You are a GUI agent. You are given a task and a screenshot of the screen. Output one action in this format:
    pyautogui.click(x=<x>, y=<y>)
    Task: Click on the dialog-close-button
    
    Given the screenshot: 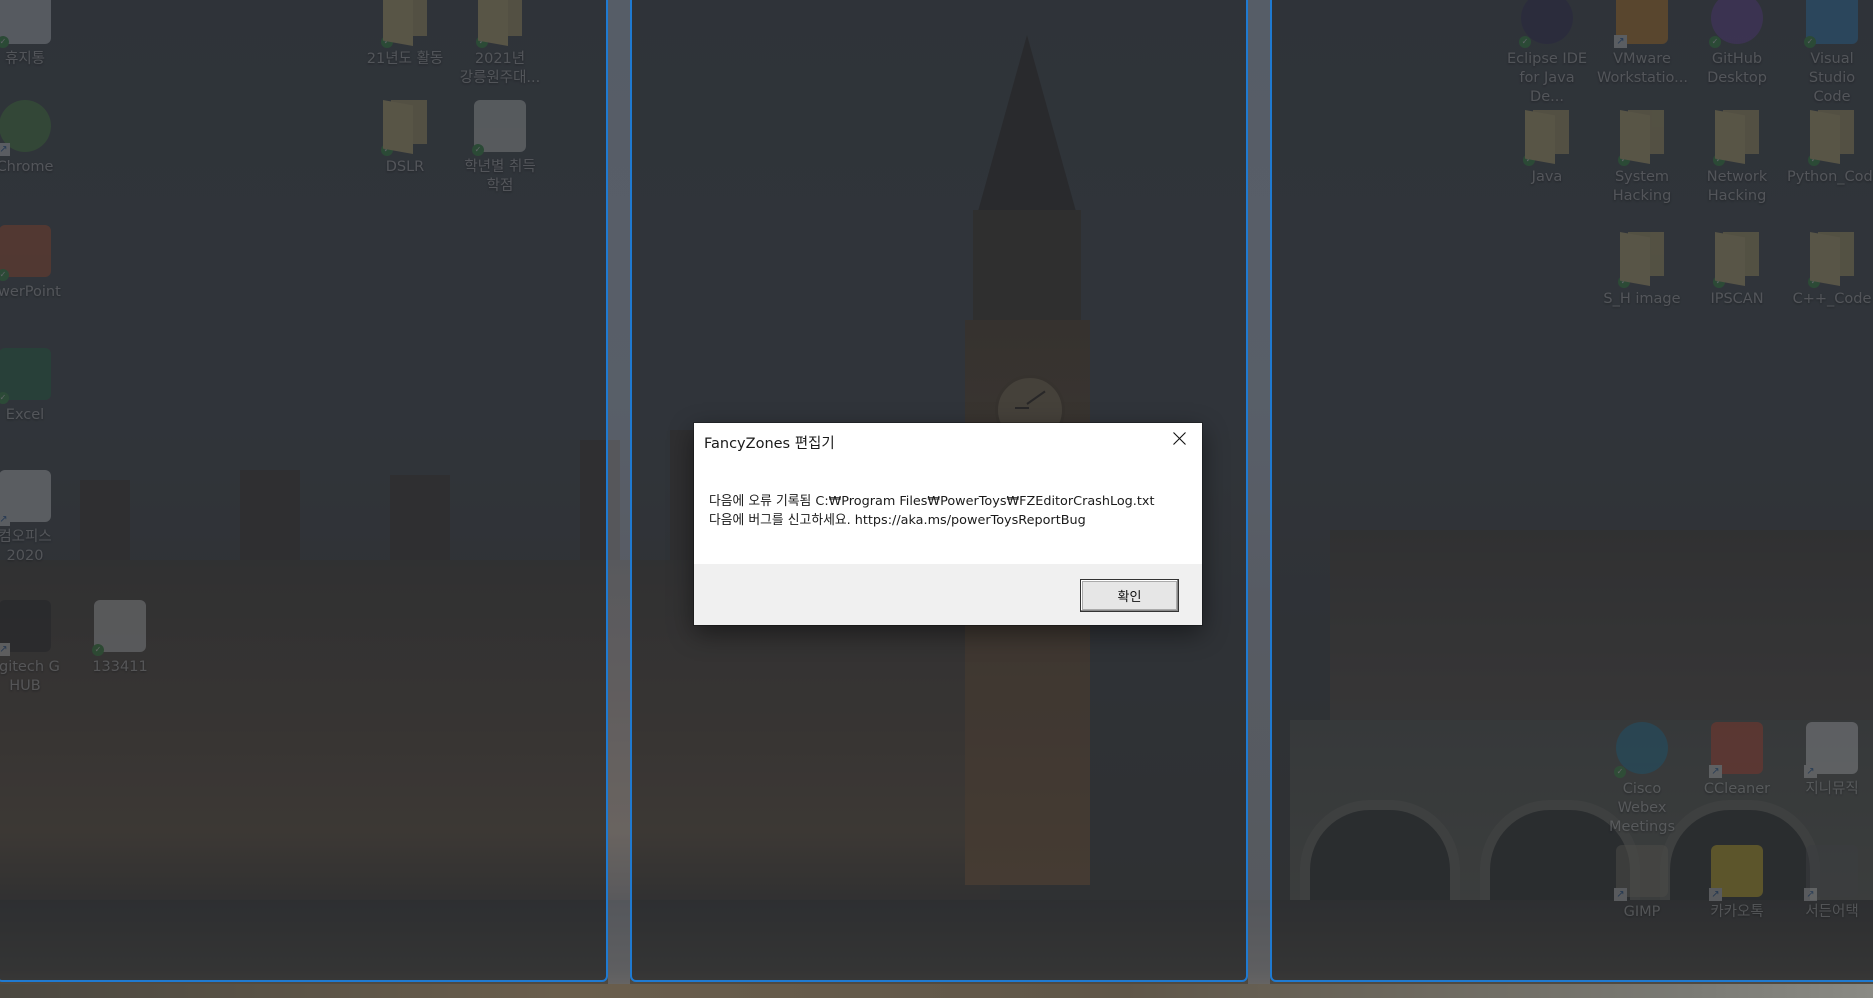 What is the action you would take?
    pyautogui.click(x=1179, y=438)
    